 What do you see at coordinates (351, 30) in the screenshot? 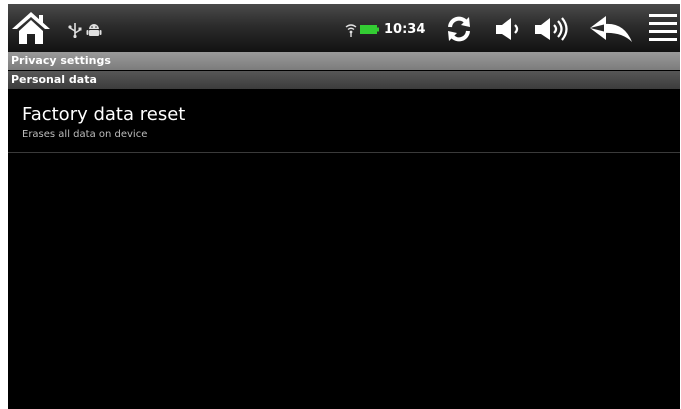
I see `wifi-signal-icon` at bounding box center [351, 30].